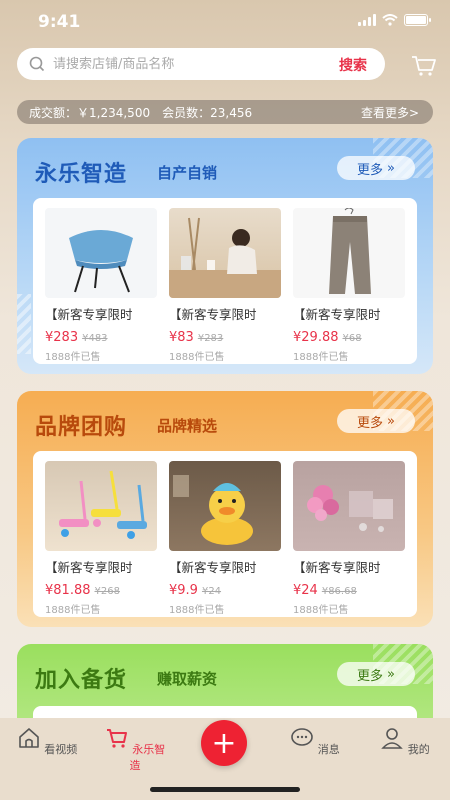 The height and width of the screenshot is (800, 450). Describe the element at coordinates (225, 789) in the screenshot. I see `home-indicator` at that location.